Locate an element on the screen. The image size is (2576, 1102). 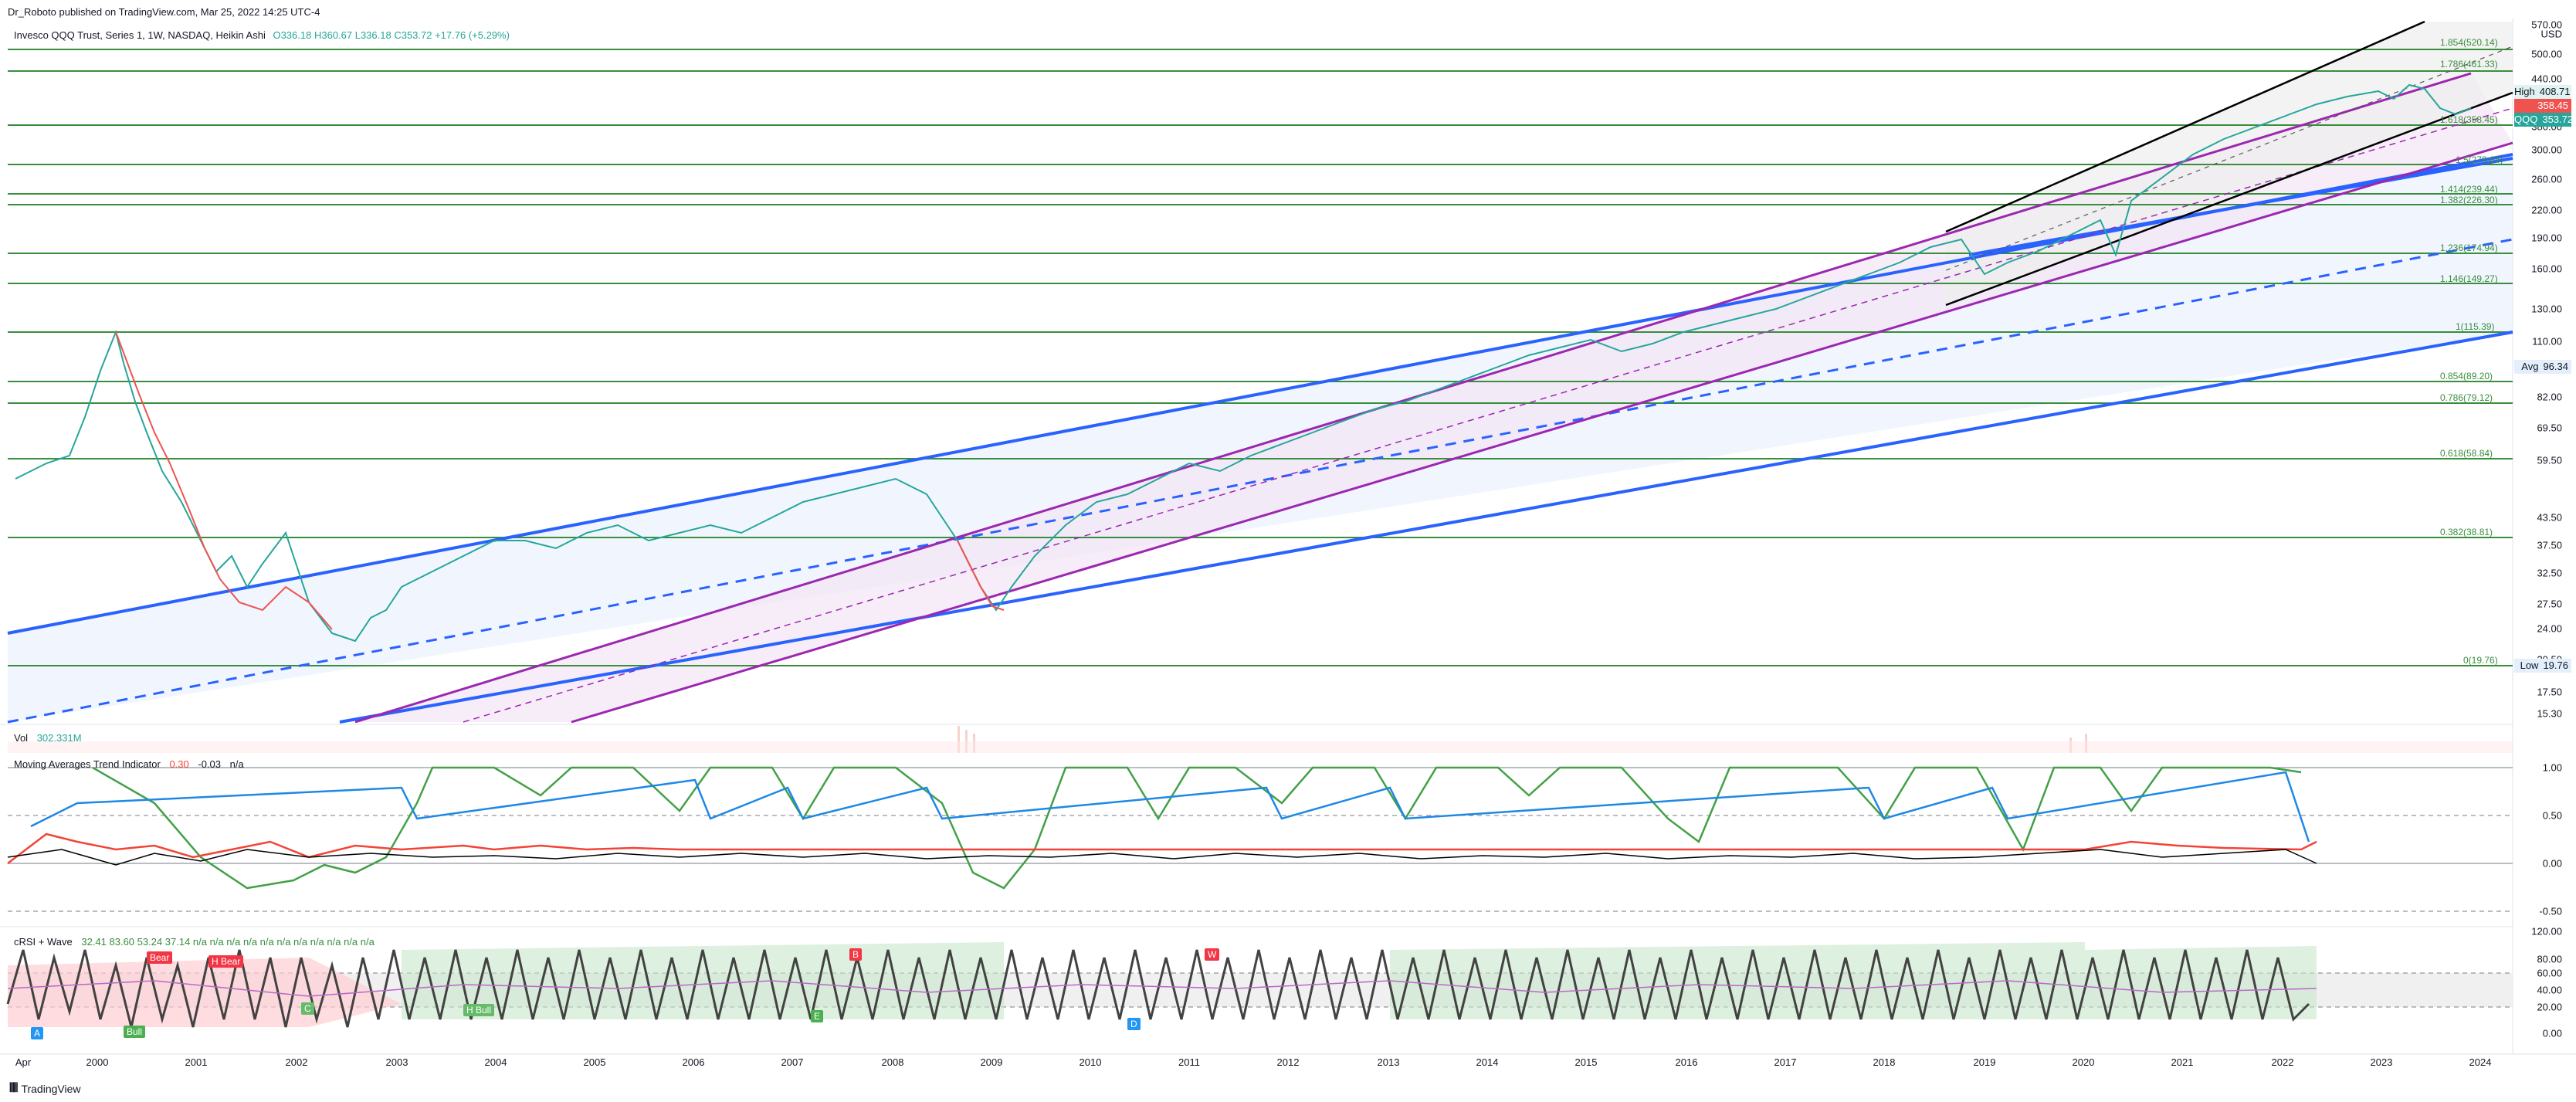
fib-label: 1.5(279.64) is located at coordinates (2479, 159).